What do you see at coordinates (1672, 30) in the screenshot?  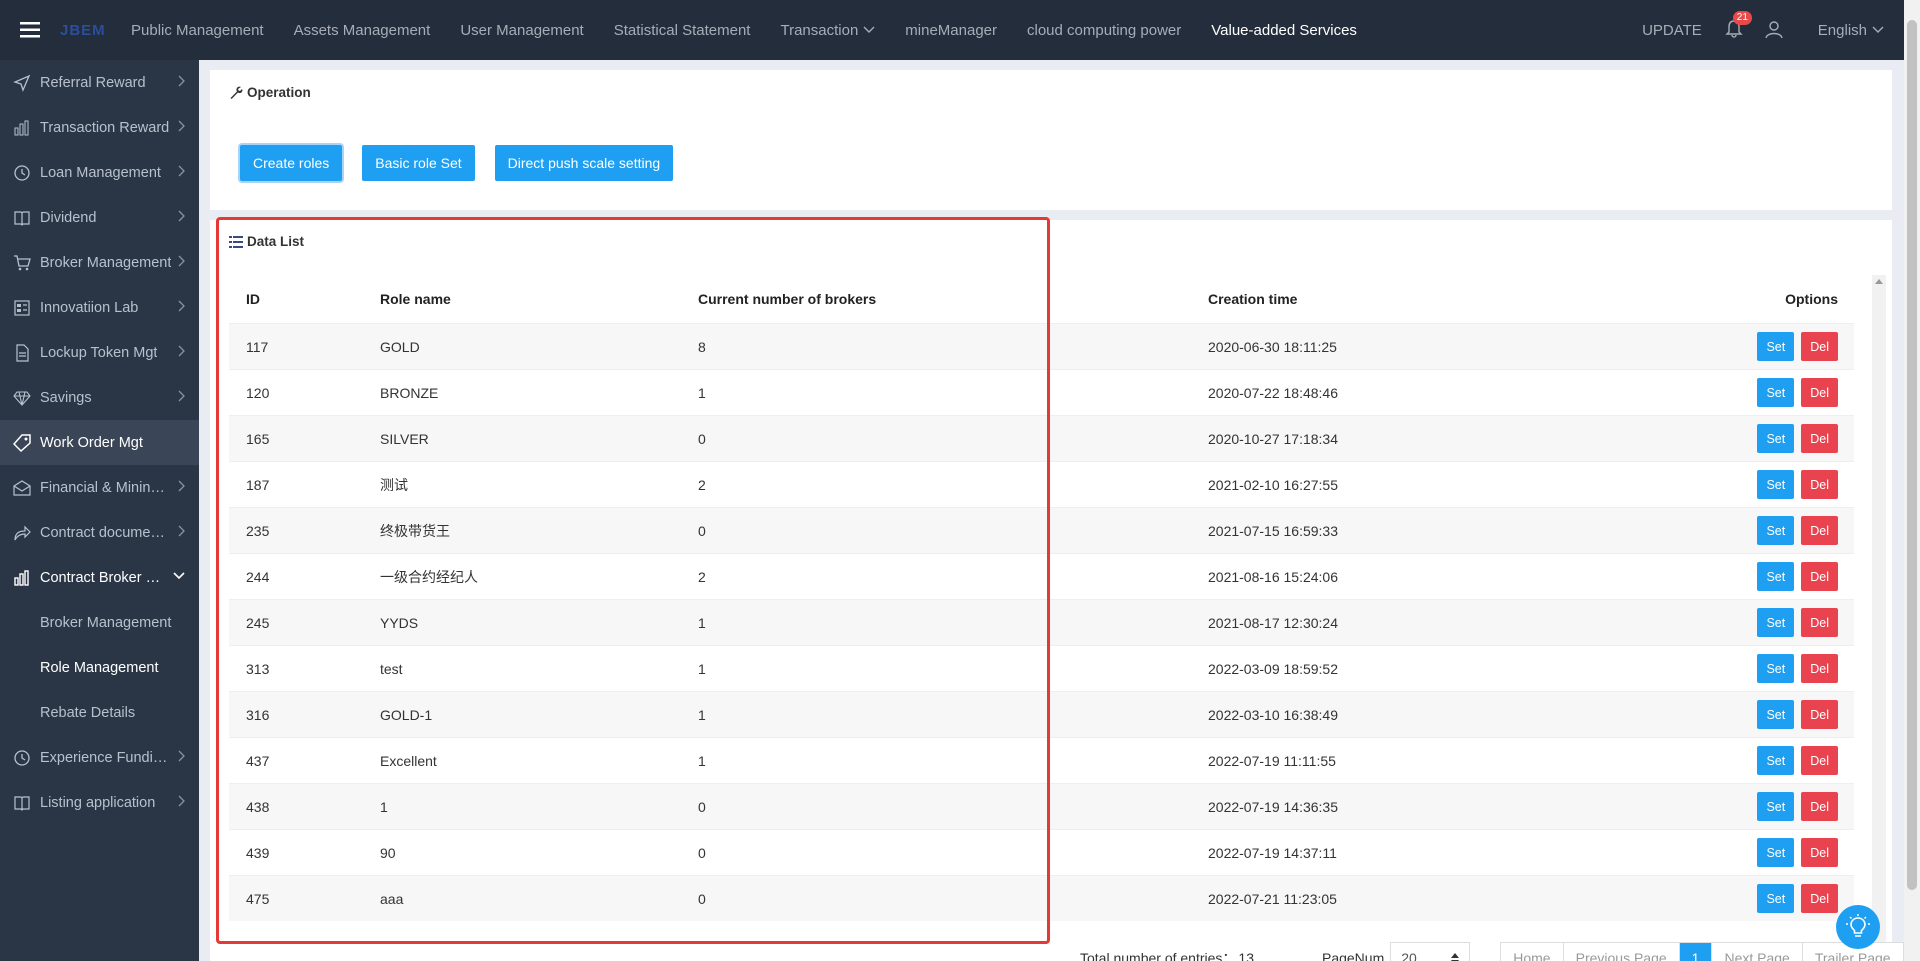 I see `update-link: UPDATE` at bounding box center [1672, 30].